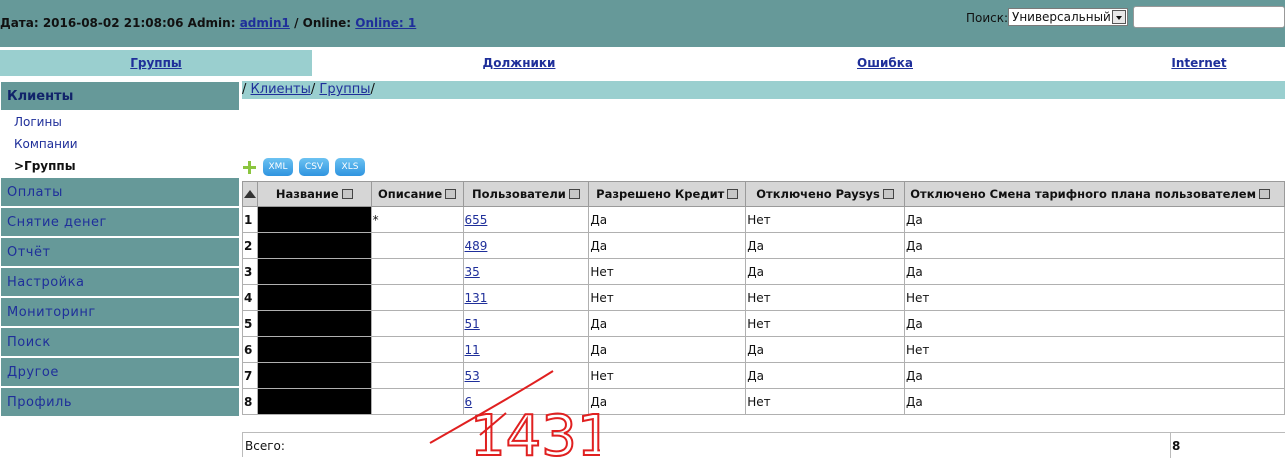 The width and height of the screenshot is (1285, 458). I want to click on row-number: 1, so click(250, 219).